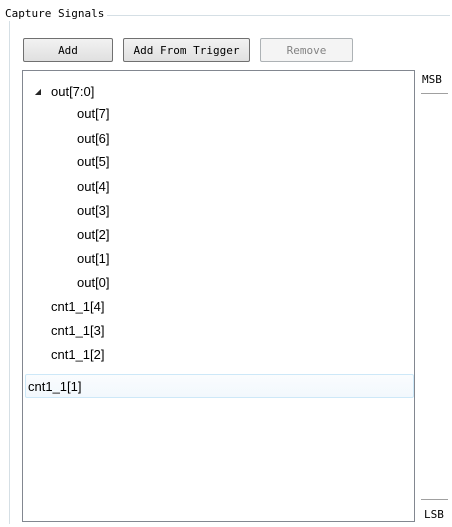 The image size is (452, 527). I want to click on tree-item-label: out[1], so click(93, 258).